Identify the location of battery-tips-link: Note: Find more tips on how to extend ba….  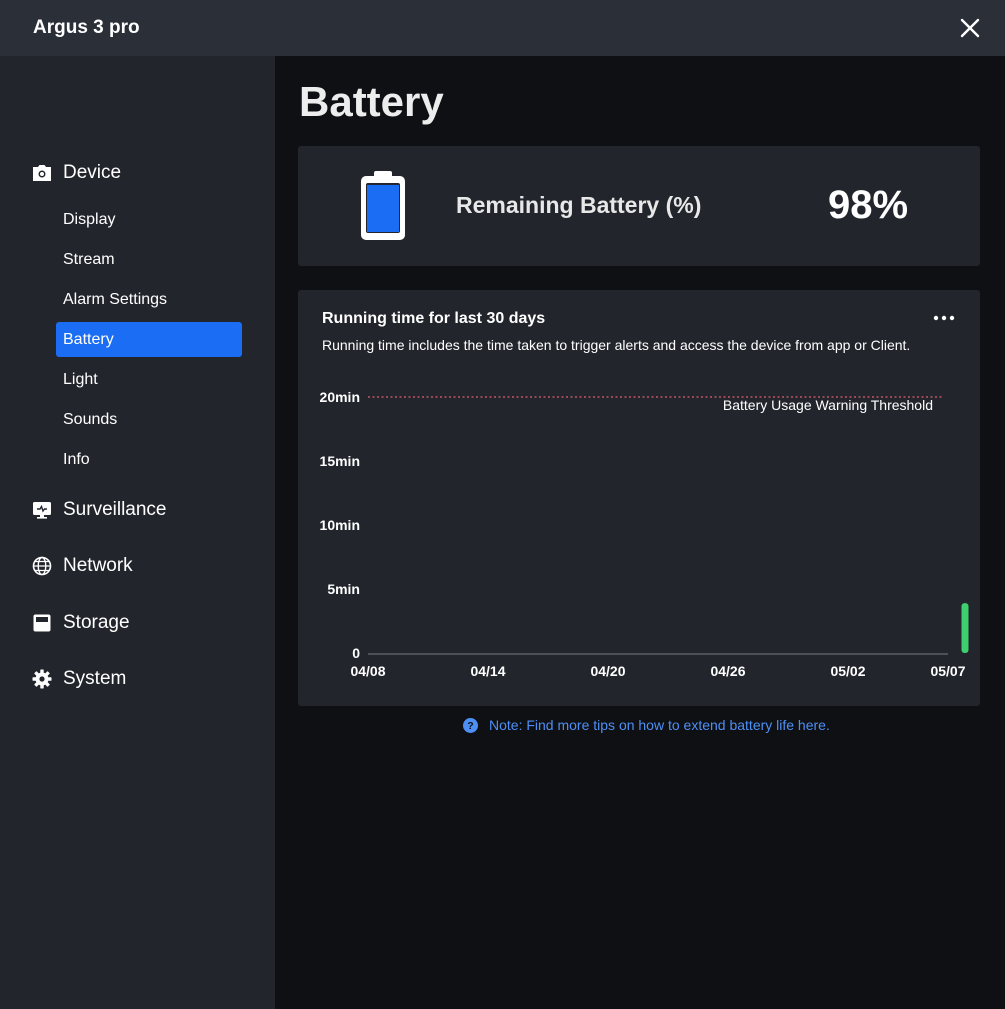
(659, 725).